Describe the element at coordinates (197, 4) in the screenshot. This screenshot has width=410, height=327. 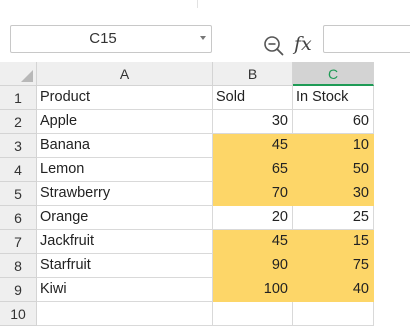
I see `top-strip-divider` at that location.